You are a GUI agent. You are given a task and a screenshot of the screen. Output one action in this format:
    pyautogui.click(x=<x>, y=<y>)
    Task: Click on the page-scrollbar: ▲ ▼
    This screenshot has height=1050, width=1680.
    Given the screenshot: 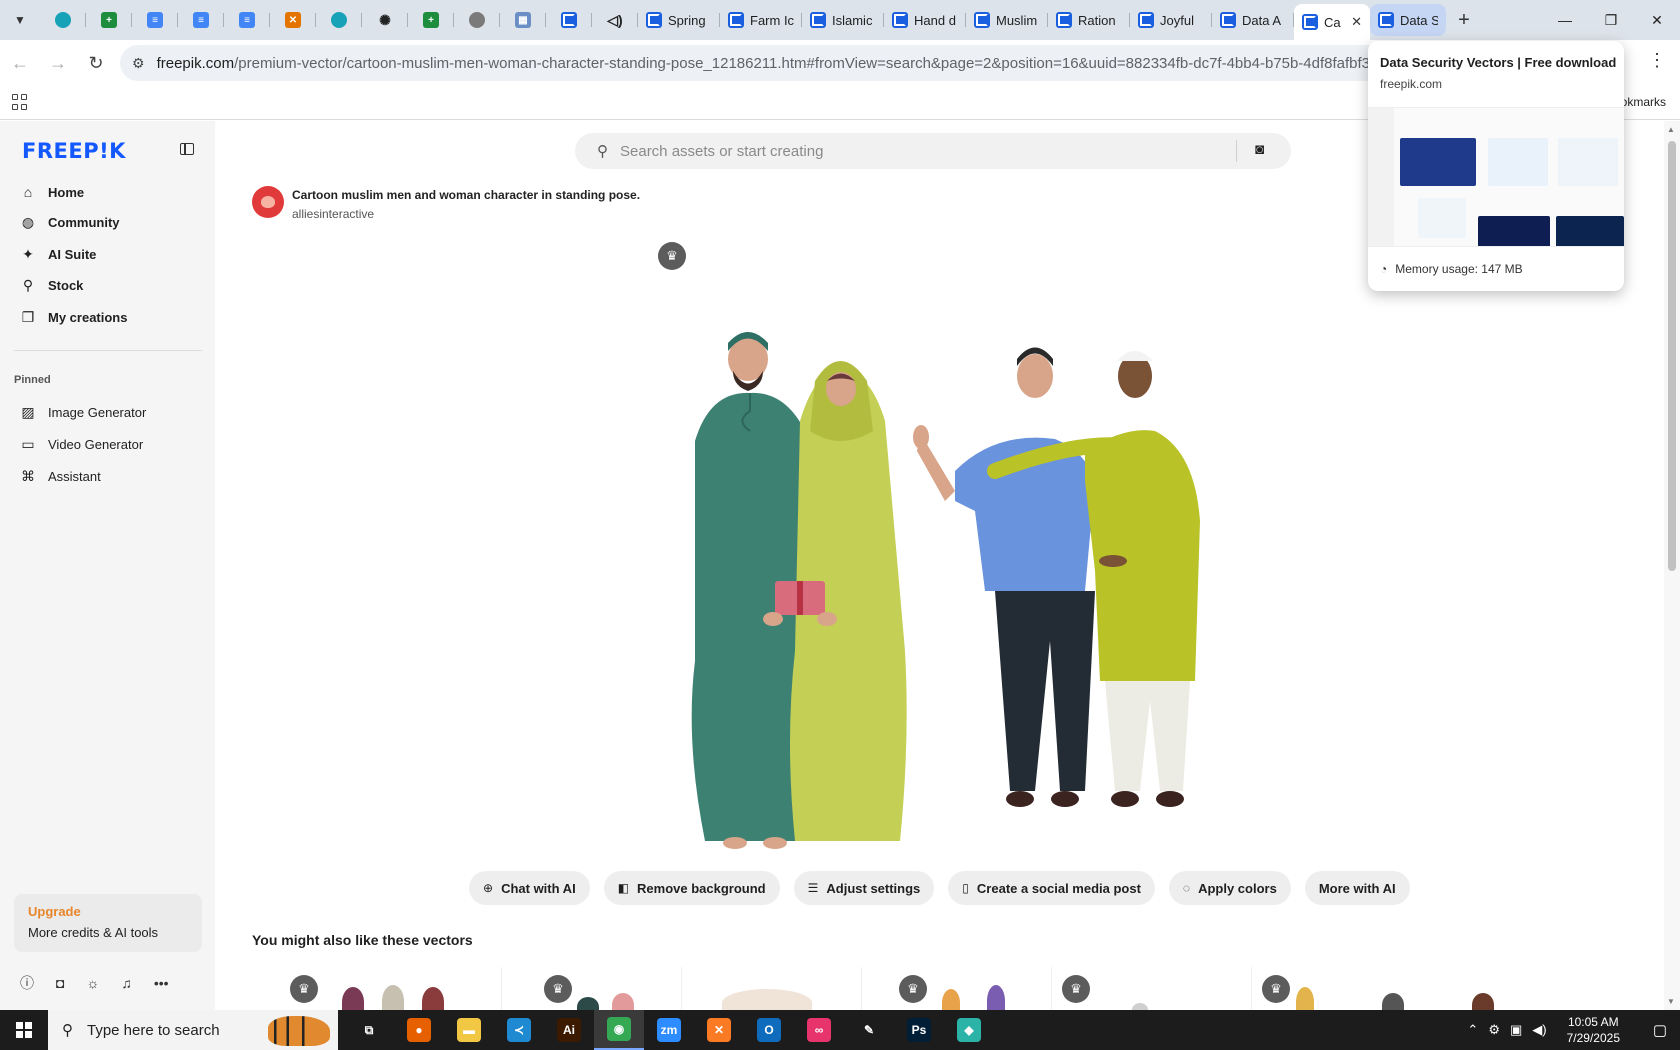 What is the action you would take?
    pyautogui.click(x=1672, y=565)
    